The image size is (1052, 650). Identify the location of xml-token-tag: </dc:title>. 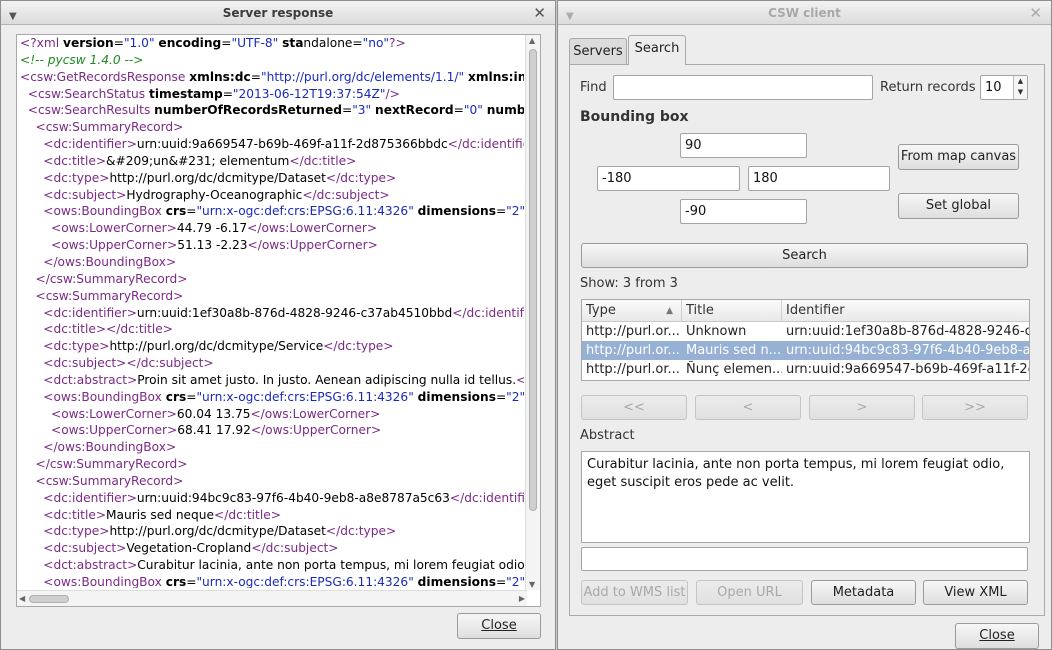
(323, 160).